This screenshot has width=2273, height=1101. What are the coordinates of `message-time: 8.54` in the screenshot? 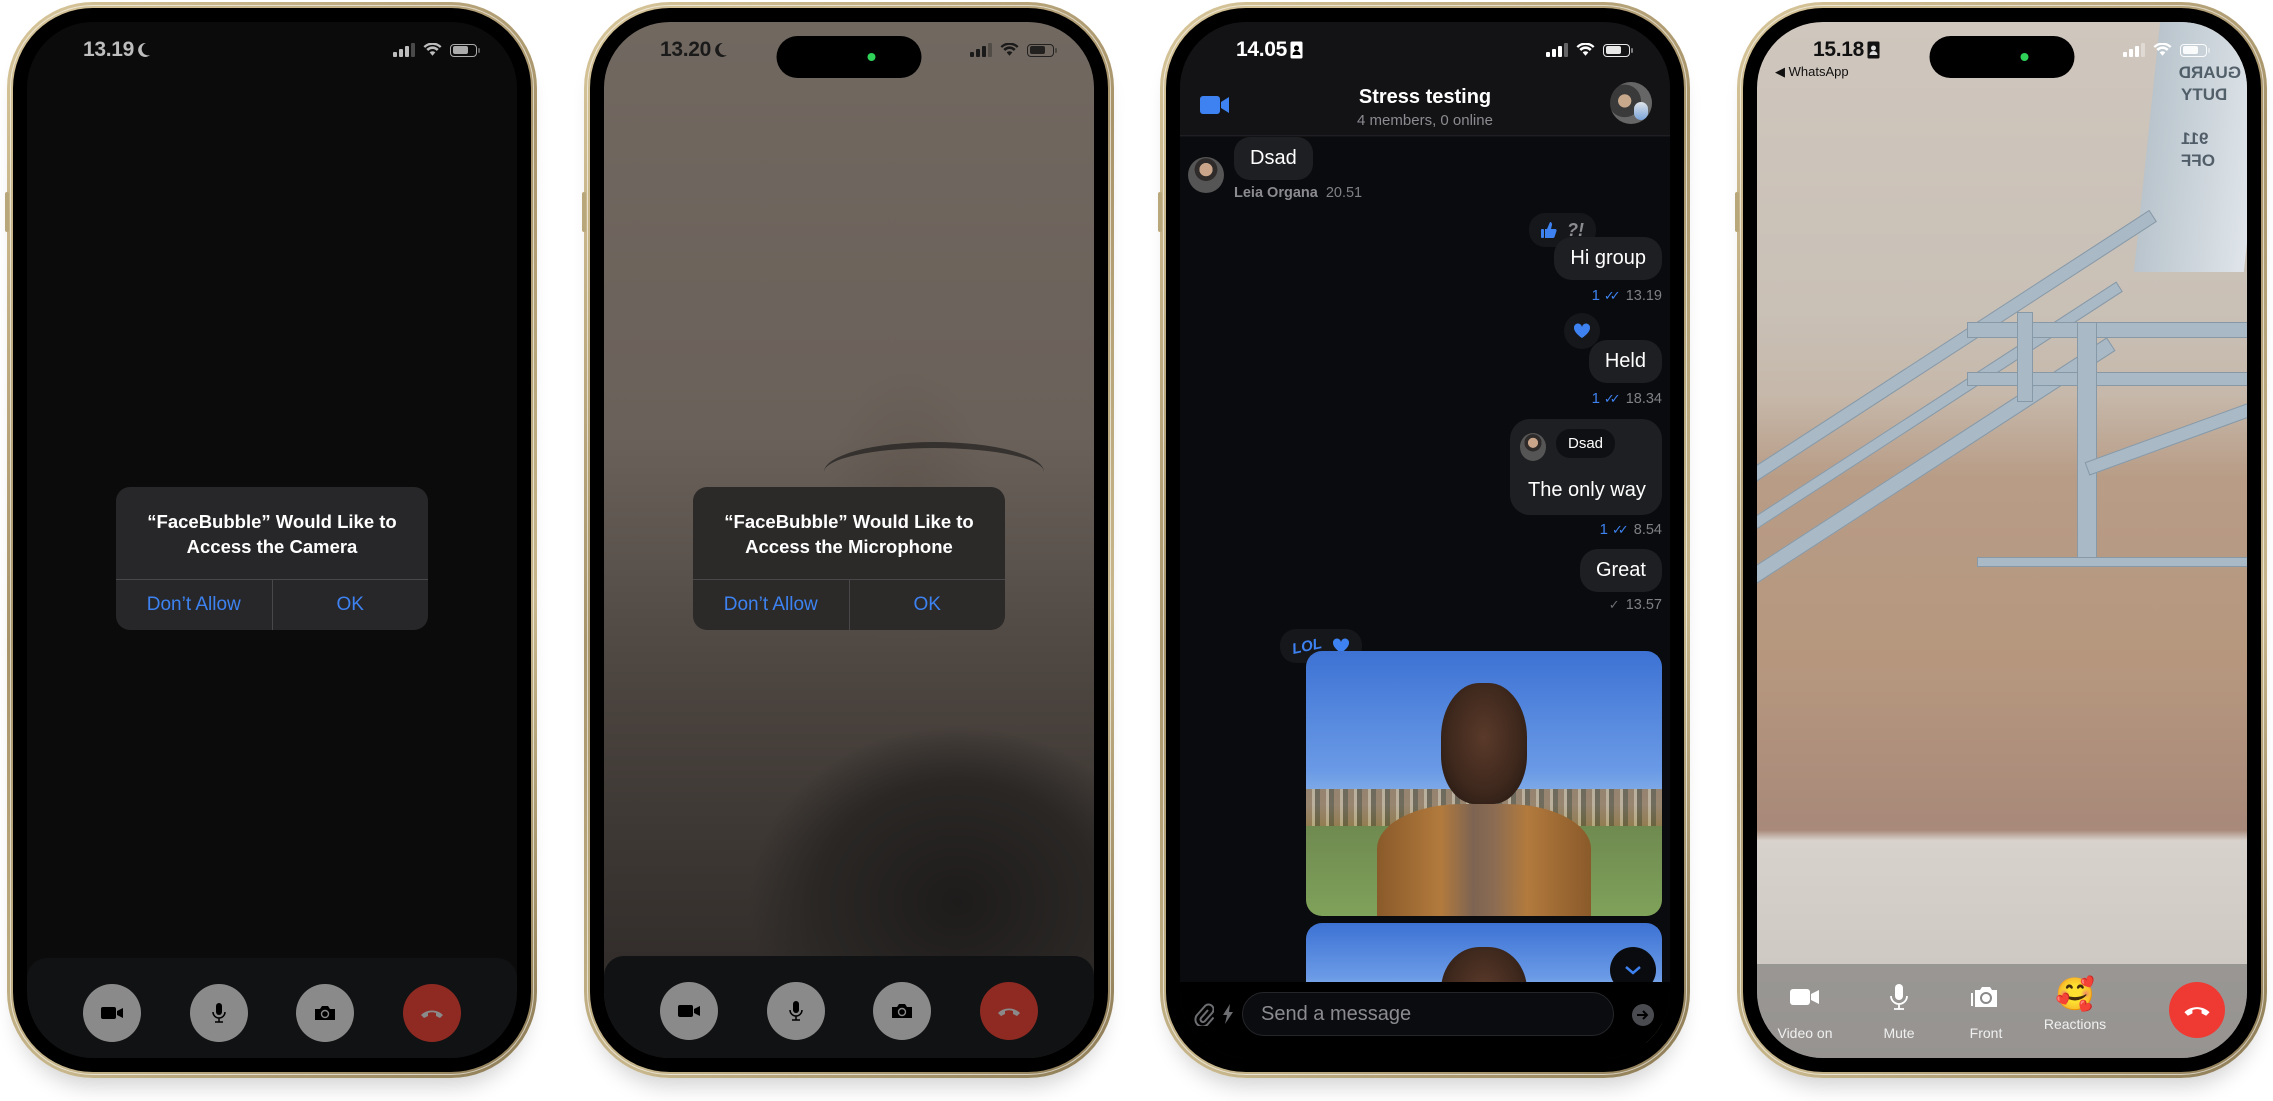 It's located at (1647, 529).